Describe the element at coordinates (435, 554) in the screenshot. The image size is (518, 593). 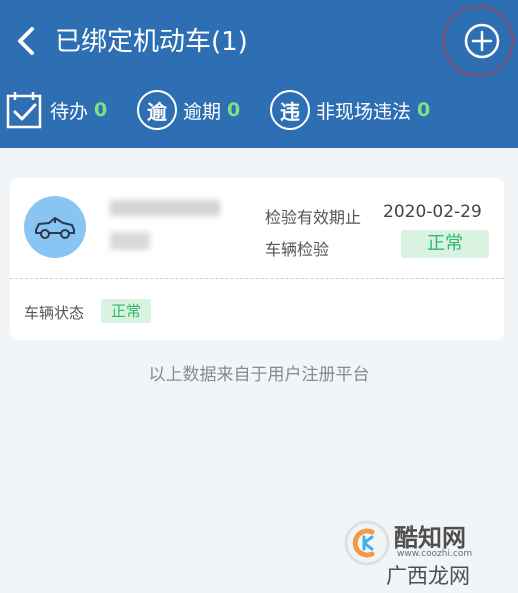
I see `watermark-url: www.coozhi.com` at that location.